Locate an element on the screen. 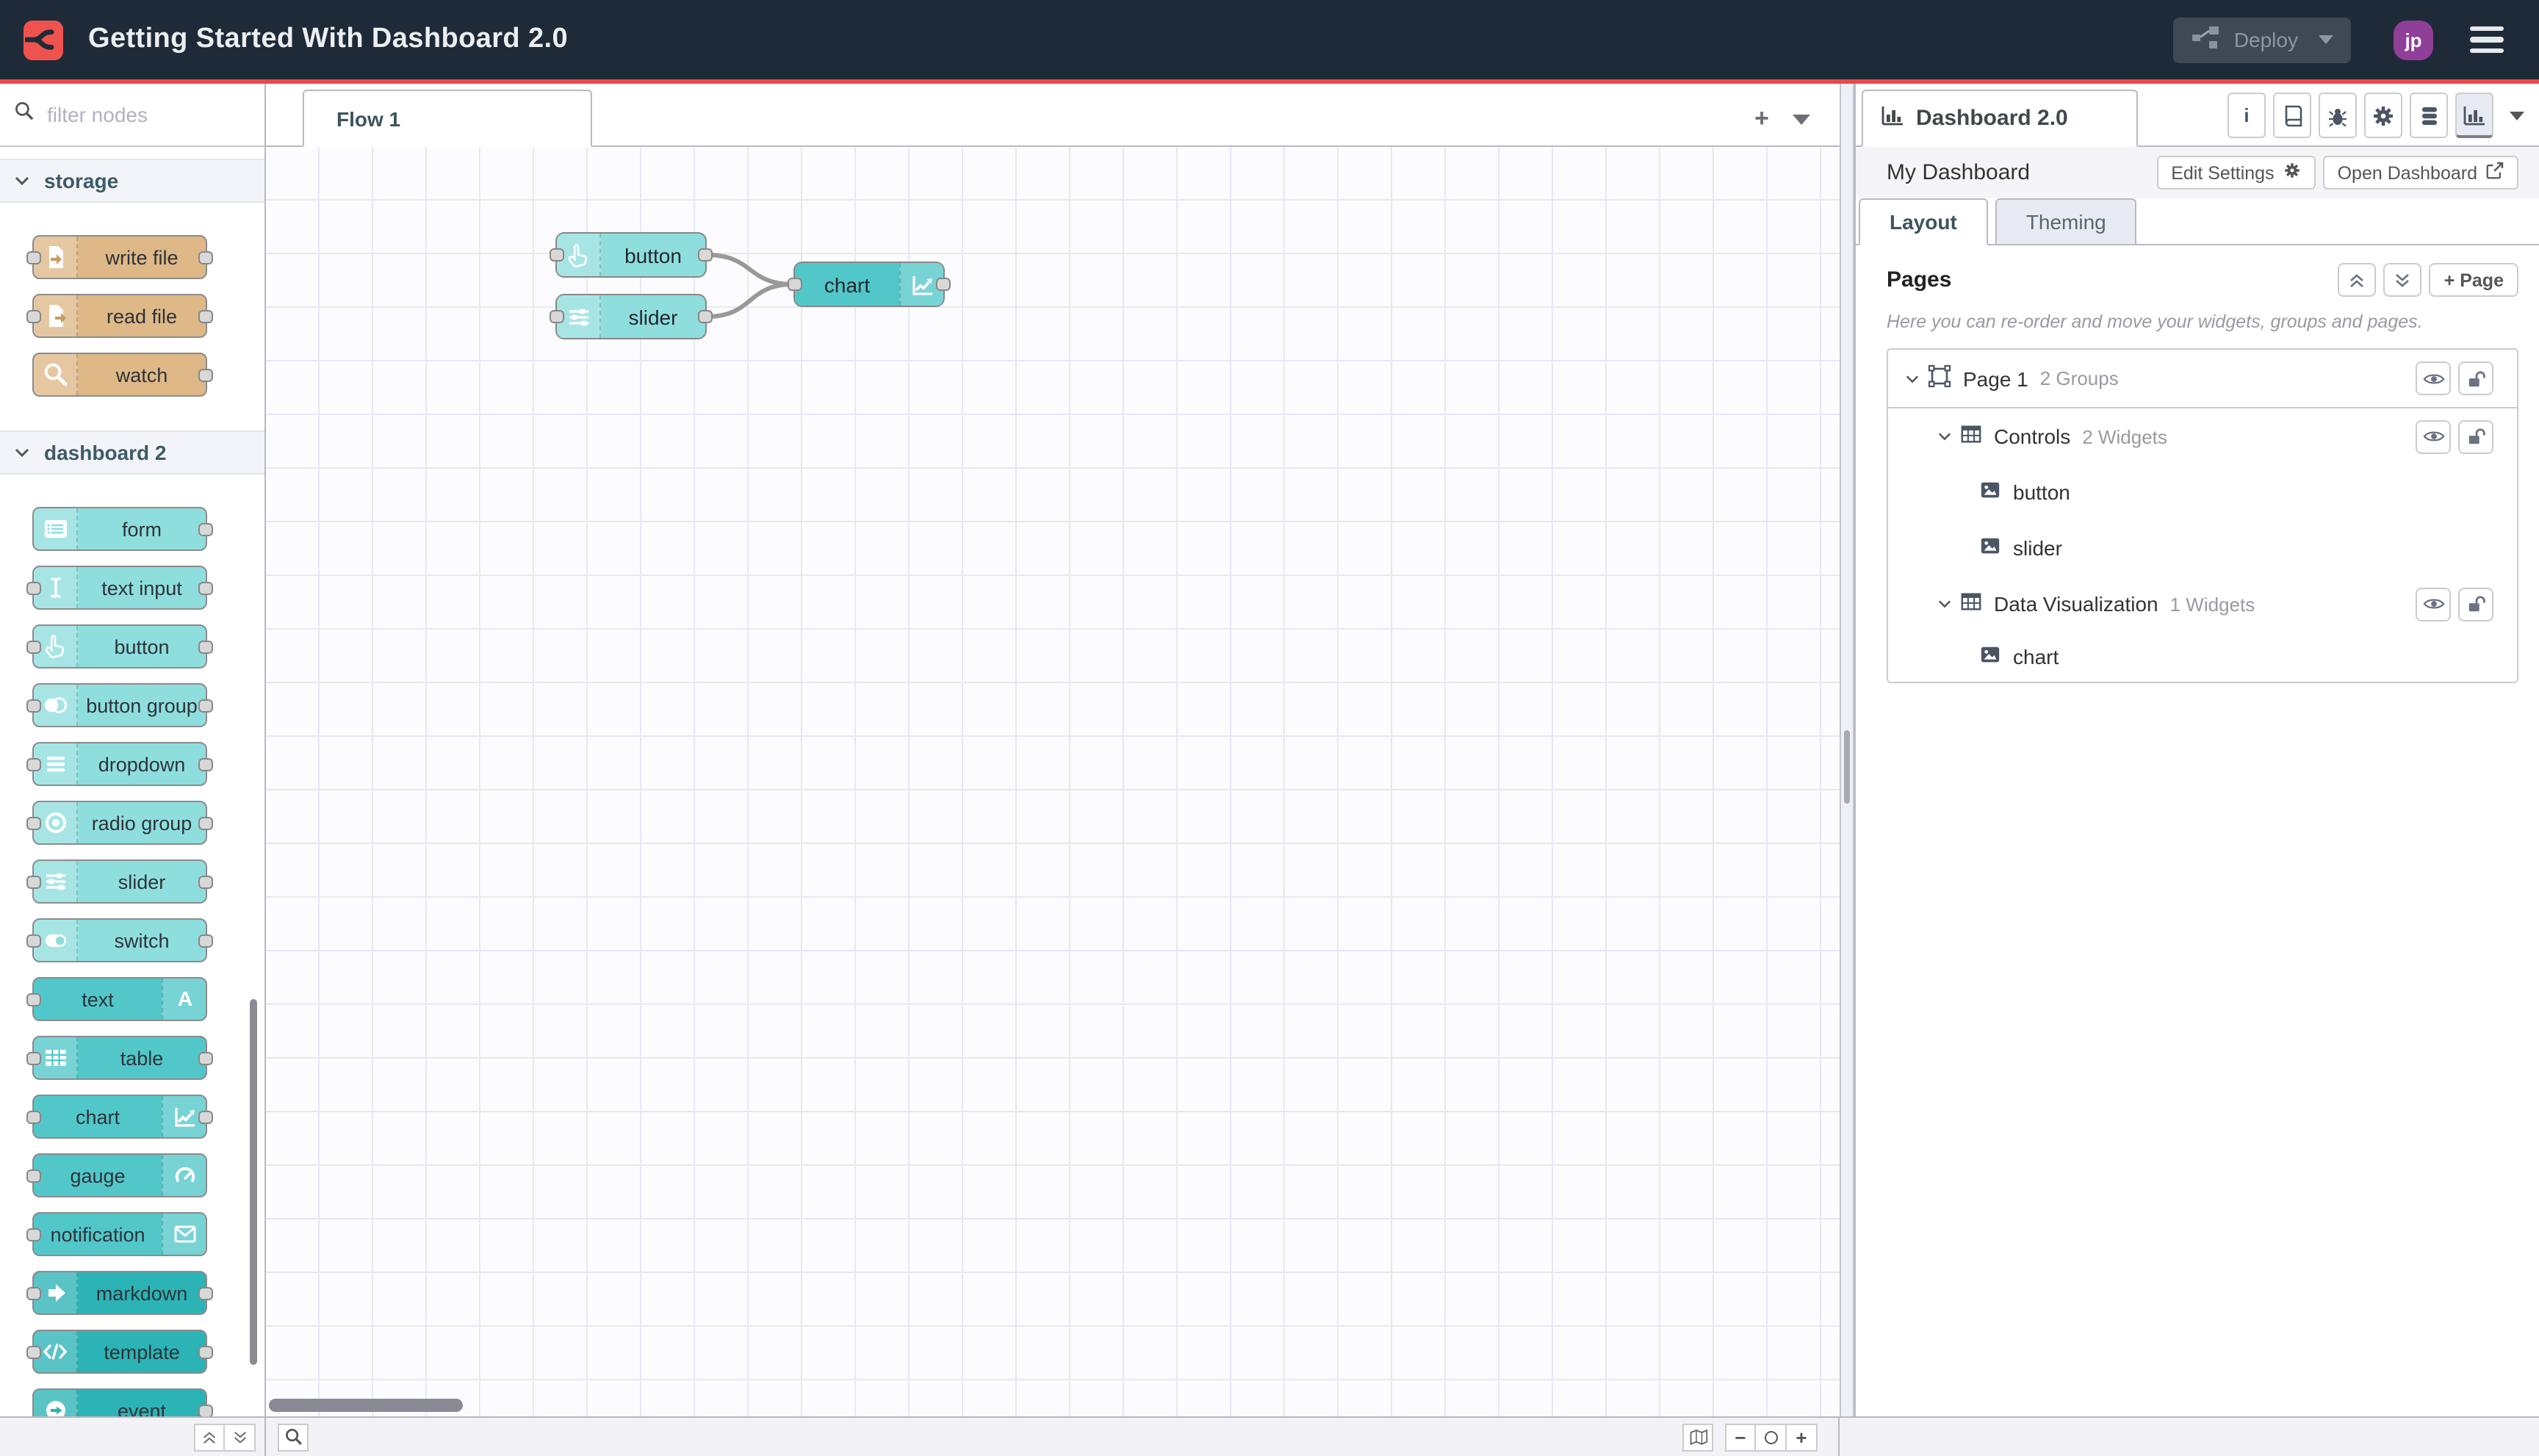 The height and width of the screenshot is (1456, 2539). flow-node-slider: slider is located at coordinates (631, 316).